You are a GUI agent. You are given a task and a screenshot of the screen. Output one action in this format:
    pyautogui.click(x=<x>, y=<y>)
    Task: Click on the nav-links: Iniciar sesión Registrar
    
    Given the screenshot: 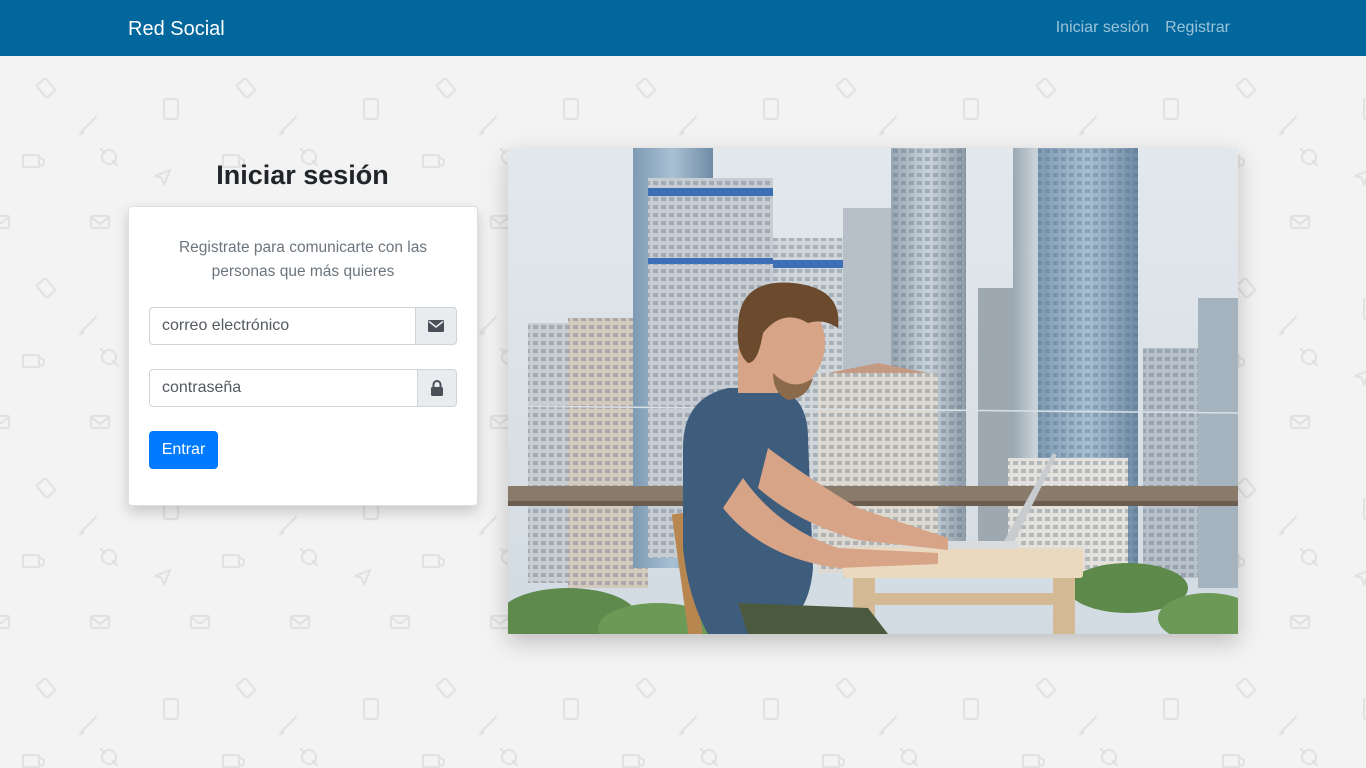 What is the action you would take?
    pyautogui.click(x=1143, y=28)
    